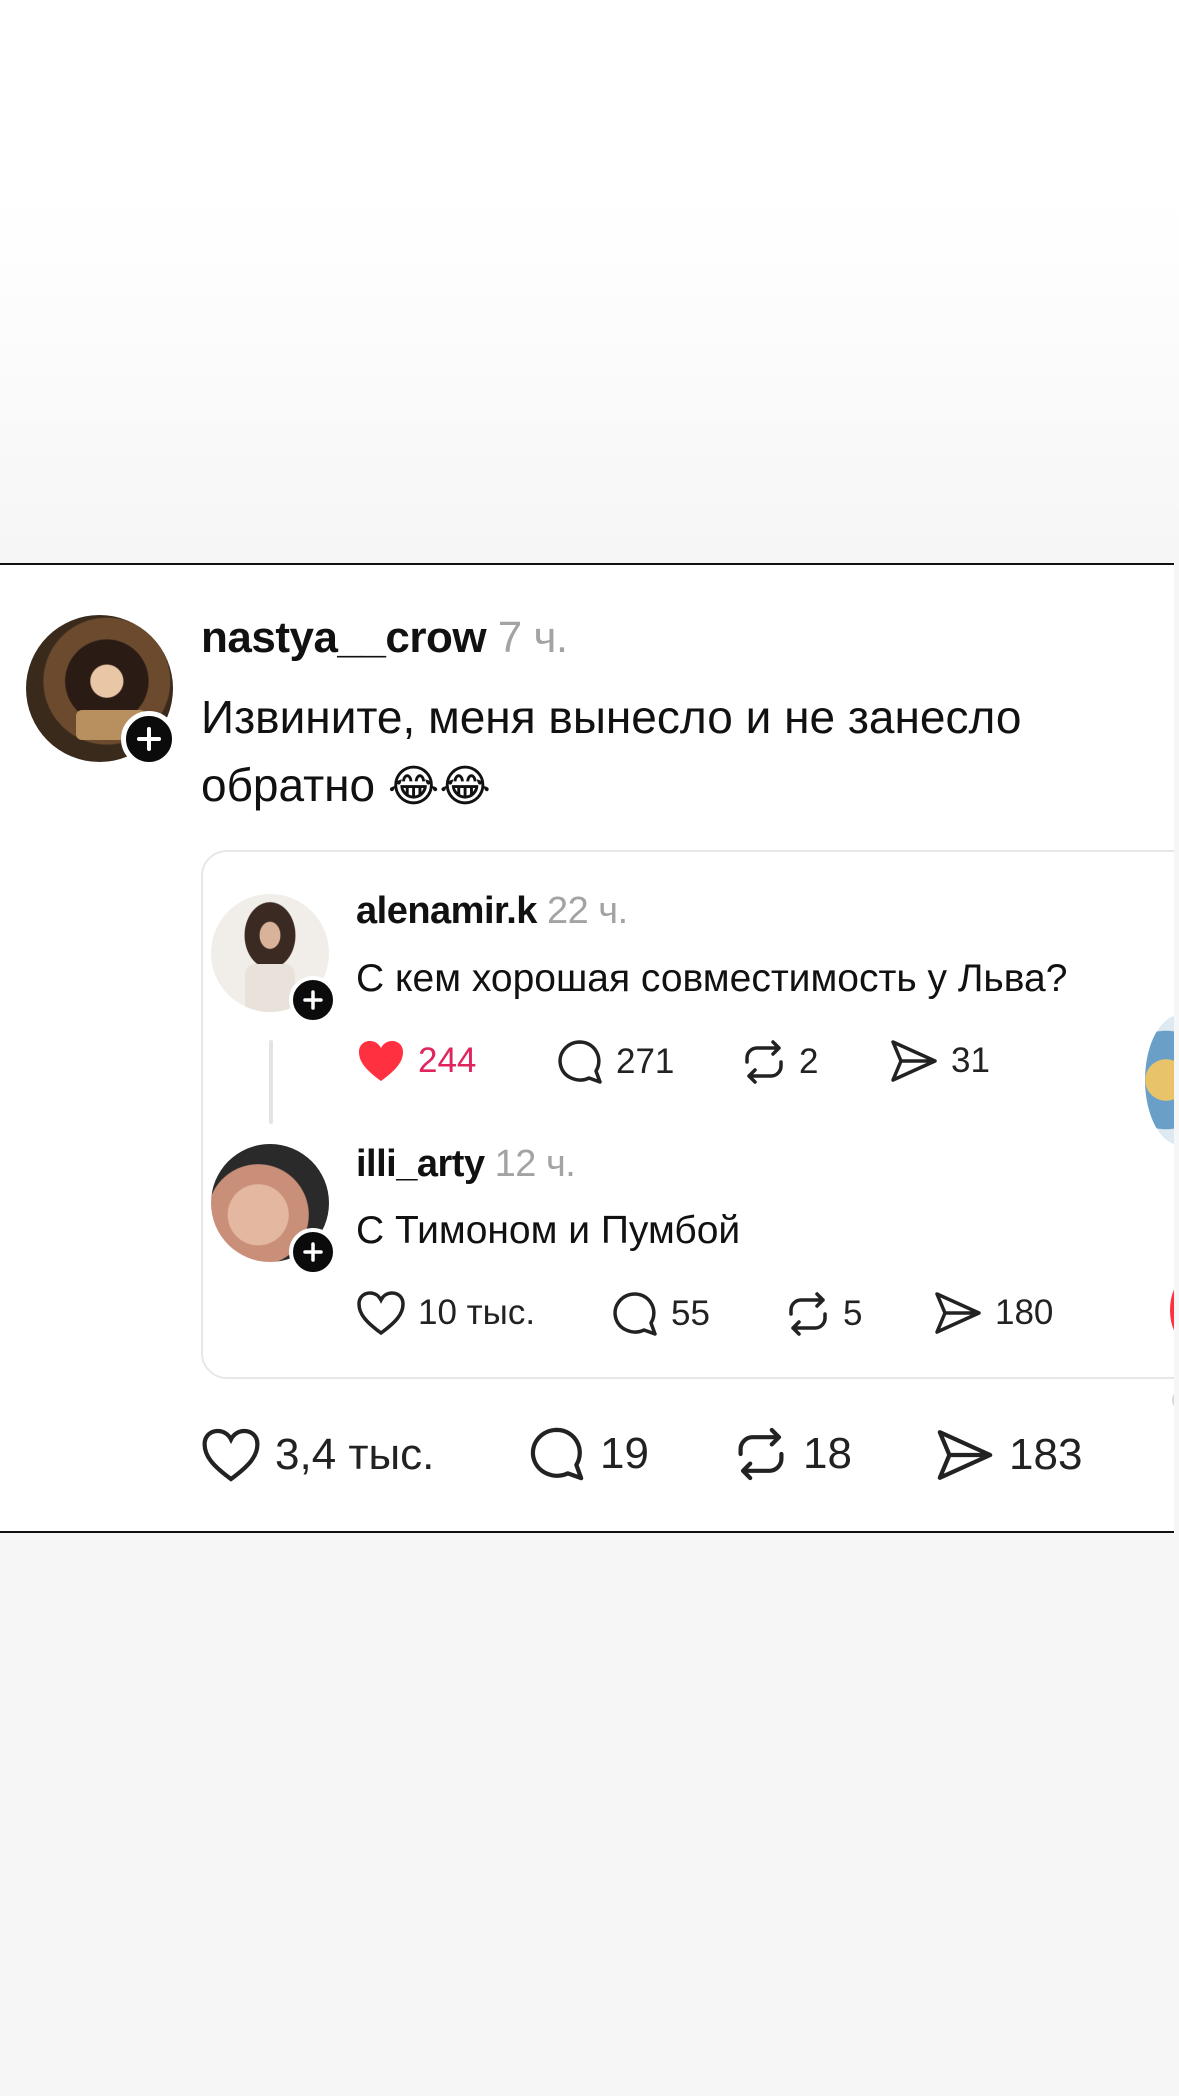  What do you see at coordinates (532, 637) in the screenshot?
I see `post-time: 7 ч.` at bounding box center [532, 637].